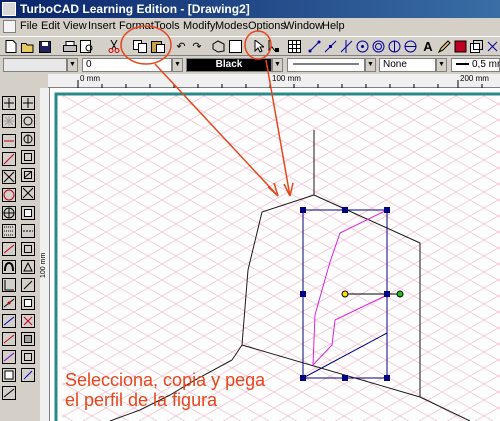  What do you see at coordinates (218, 46) in the screenshot?
I see `view-3d-icon` at bounding box center [218, 46].